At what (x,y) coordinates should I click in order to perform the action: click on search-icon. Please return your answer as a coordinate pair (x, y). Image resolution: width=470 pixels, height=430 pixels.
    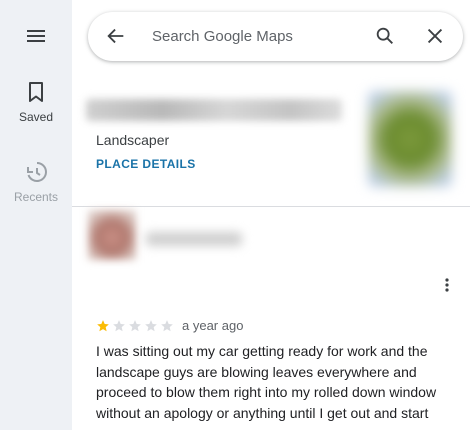
    Looking at the image, I should click on (384, 35).